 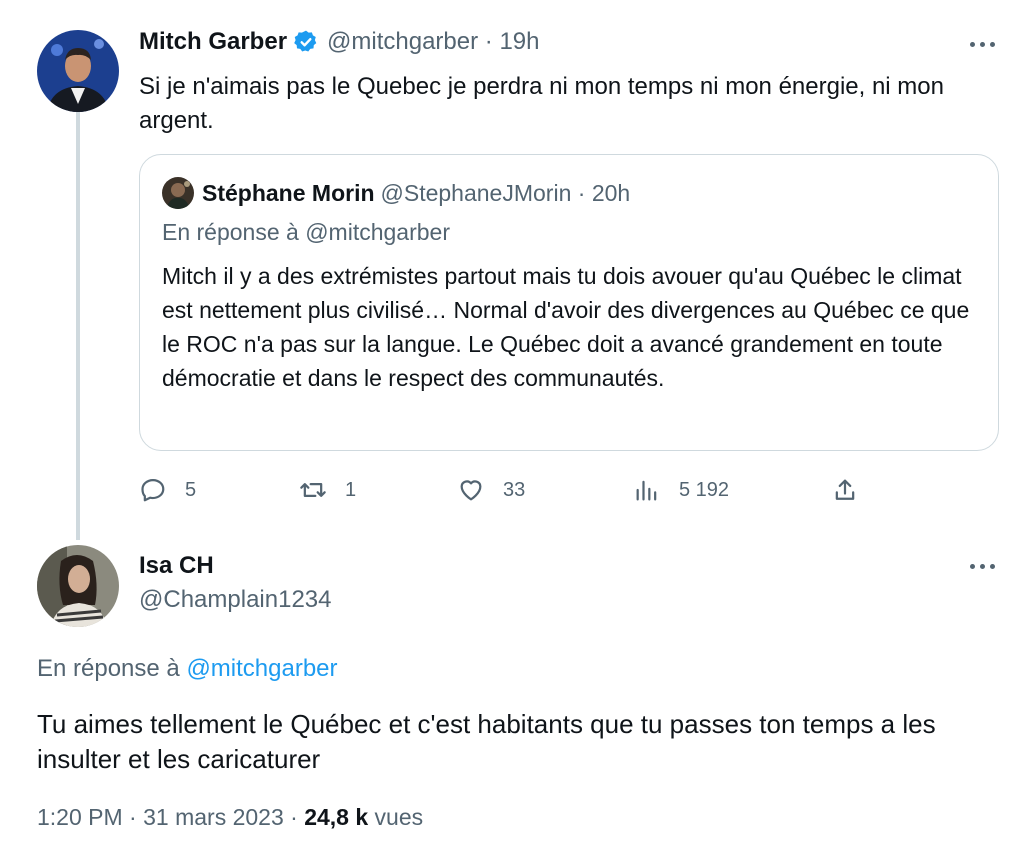 What do you see at coordinates (327, 490) in the screenshot?
I see `retweet-button: 1` at bounding box center [327, 490].